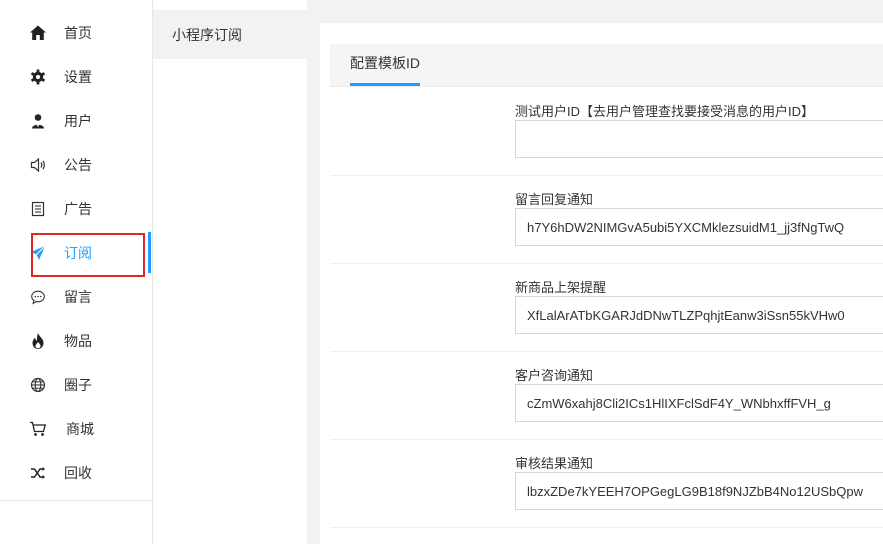  I want to click on gear-icon, so click(38, 77).